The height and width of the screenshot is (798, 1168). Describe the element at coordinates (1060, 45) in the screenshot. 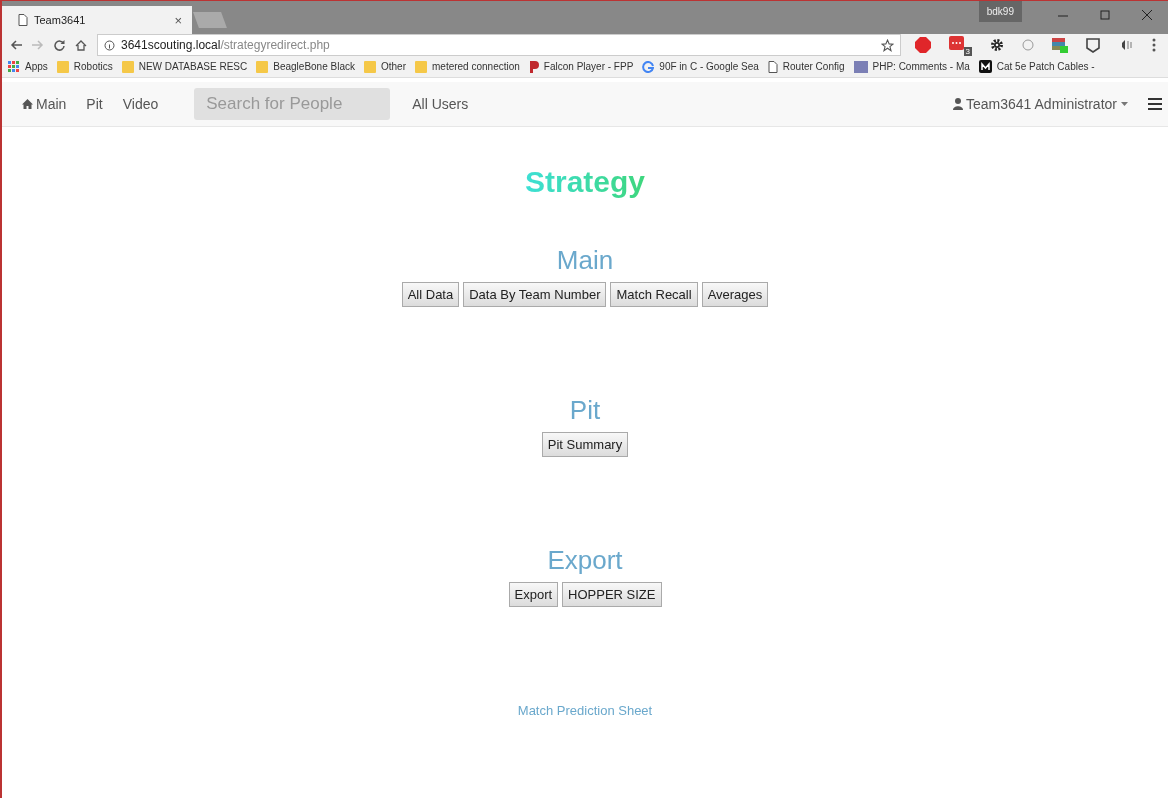

I see `stack-icon` at that location.